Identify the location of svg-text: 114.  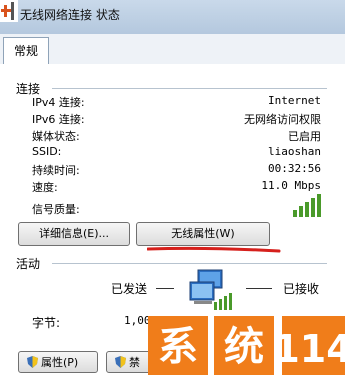
(309, 349).